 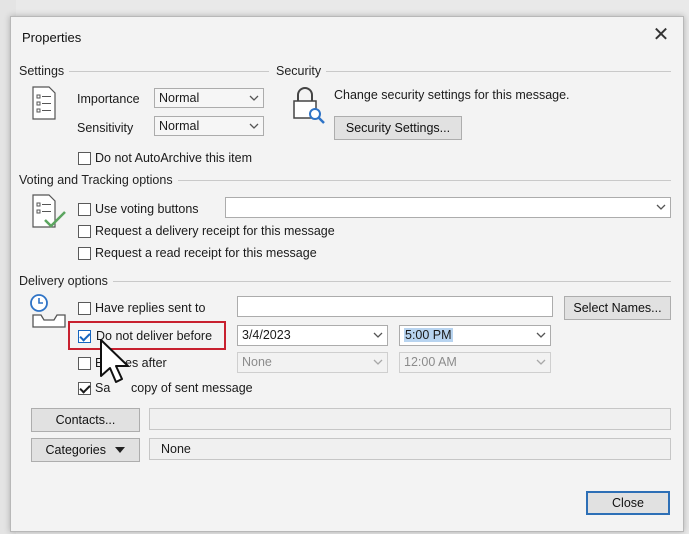 I want to click on security-rule, so click(x=473, y=71).